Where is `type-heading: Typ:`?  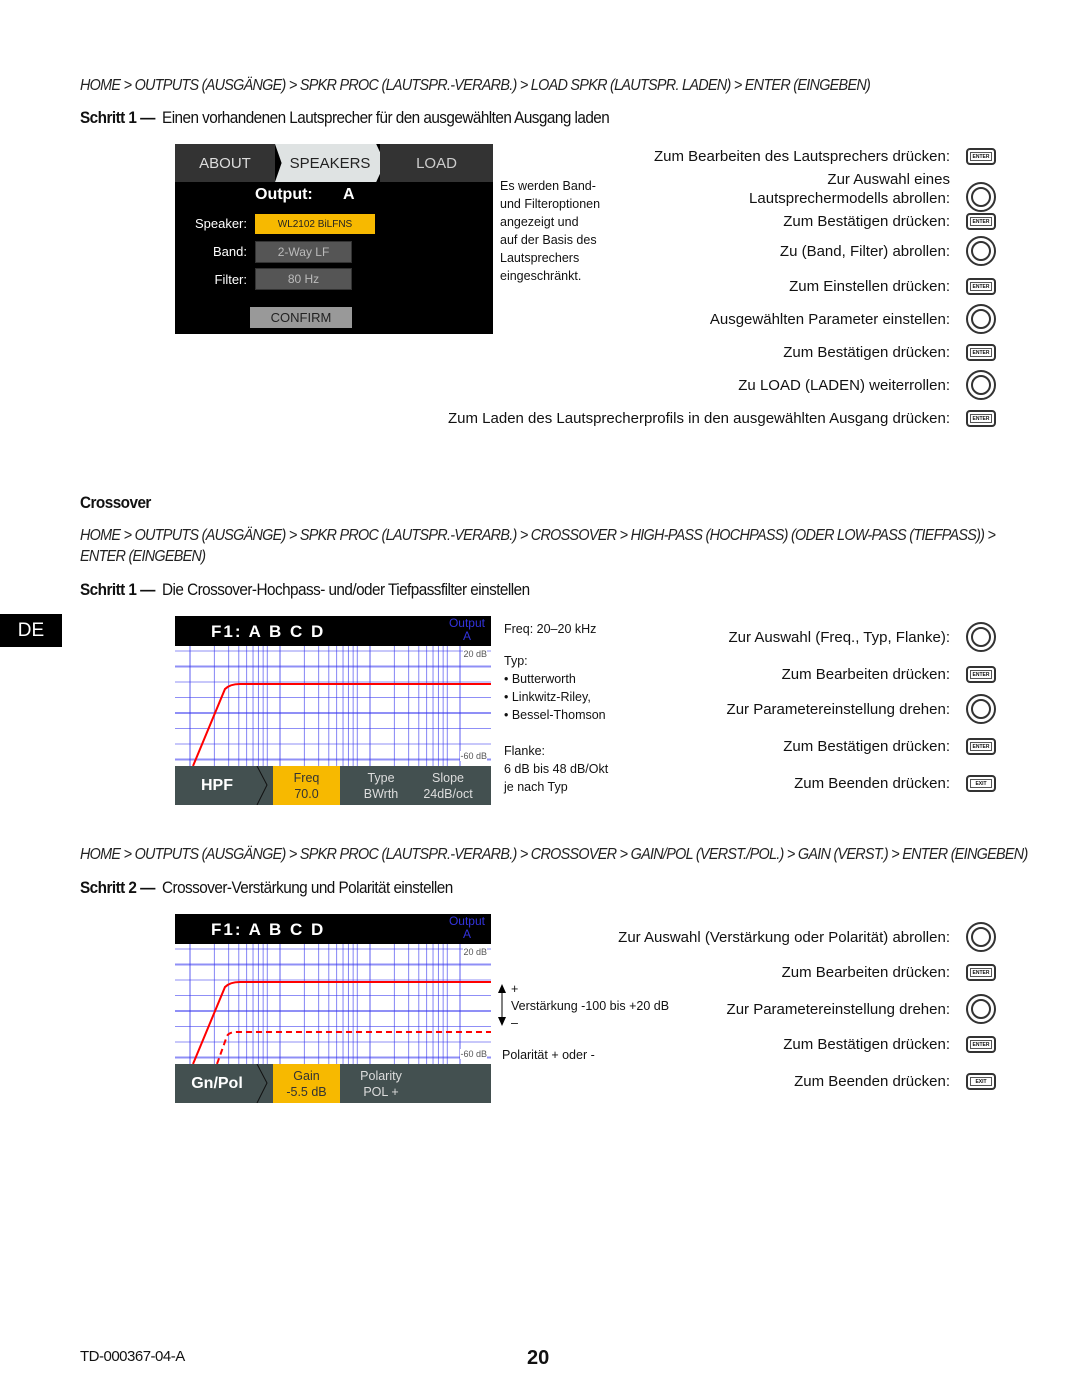
type-heading: Typ: is located at coordinates (516, 661).